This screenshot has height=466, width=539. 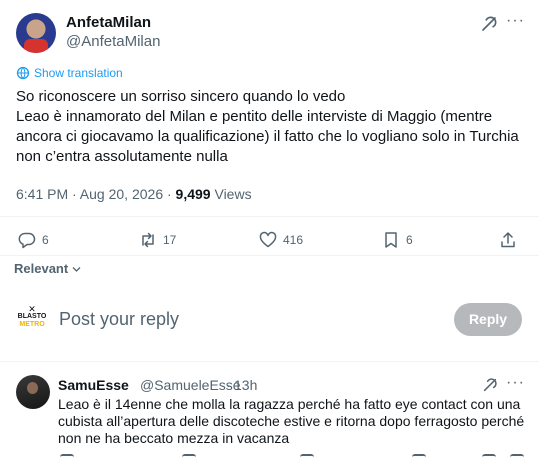 I want to click on views-count: 9,499, so click(x=193, y=194).